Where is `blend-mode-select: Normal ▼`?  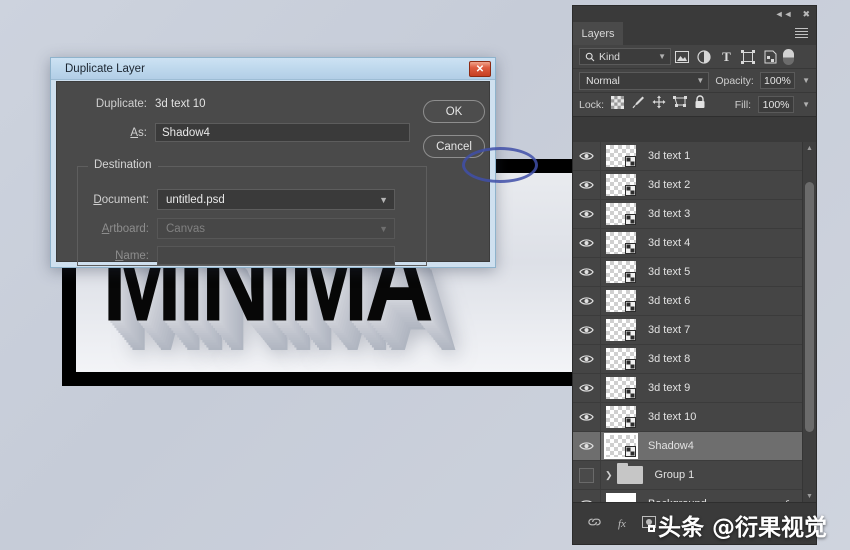
blend-mode-select: Normal ▼ is located at coordinates (644, 80).